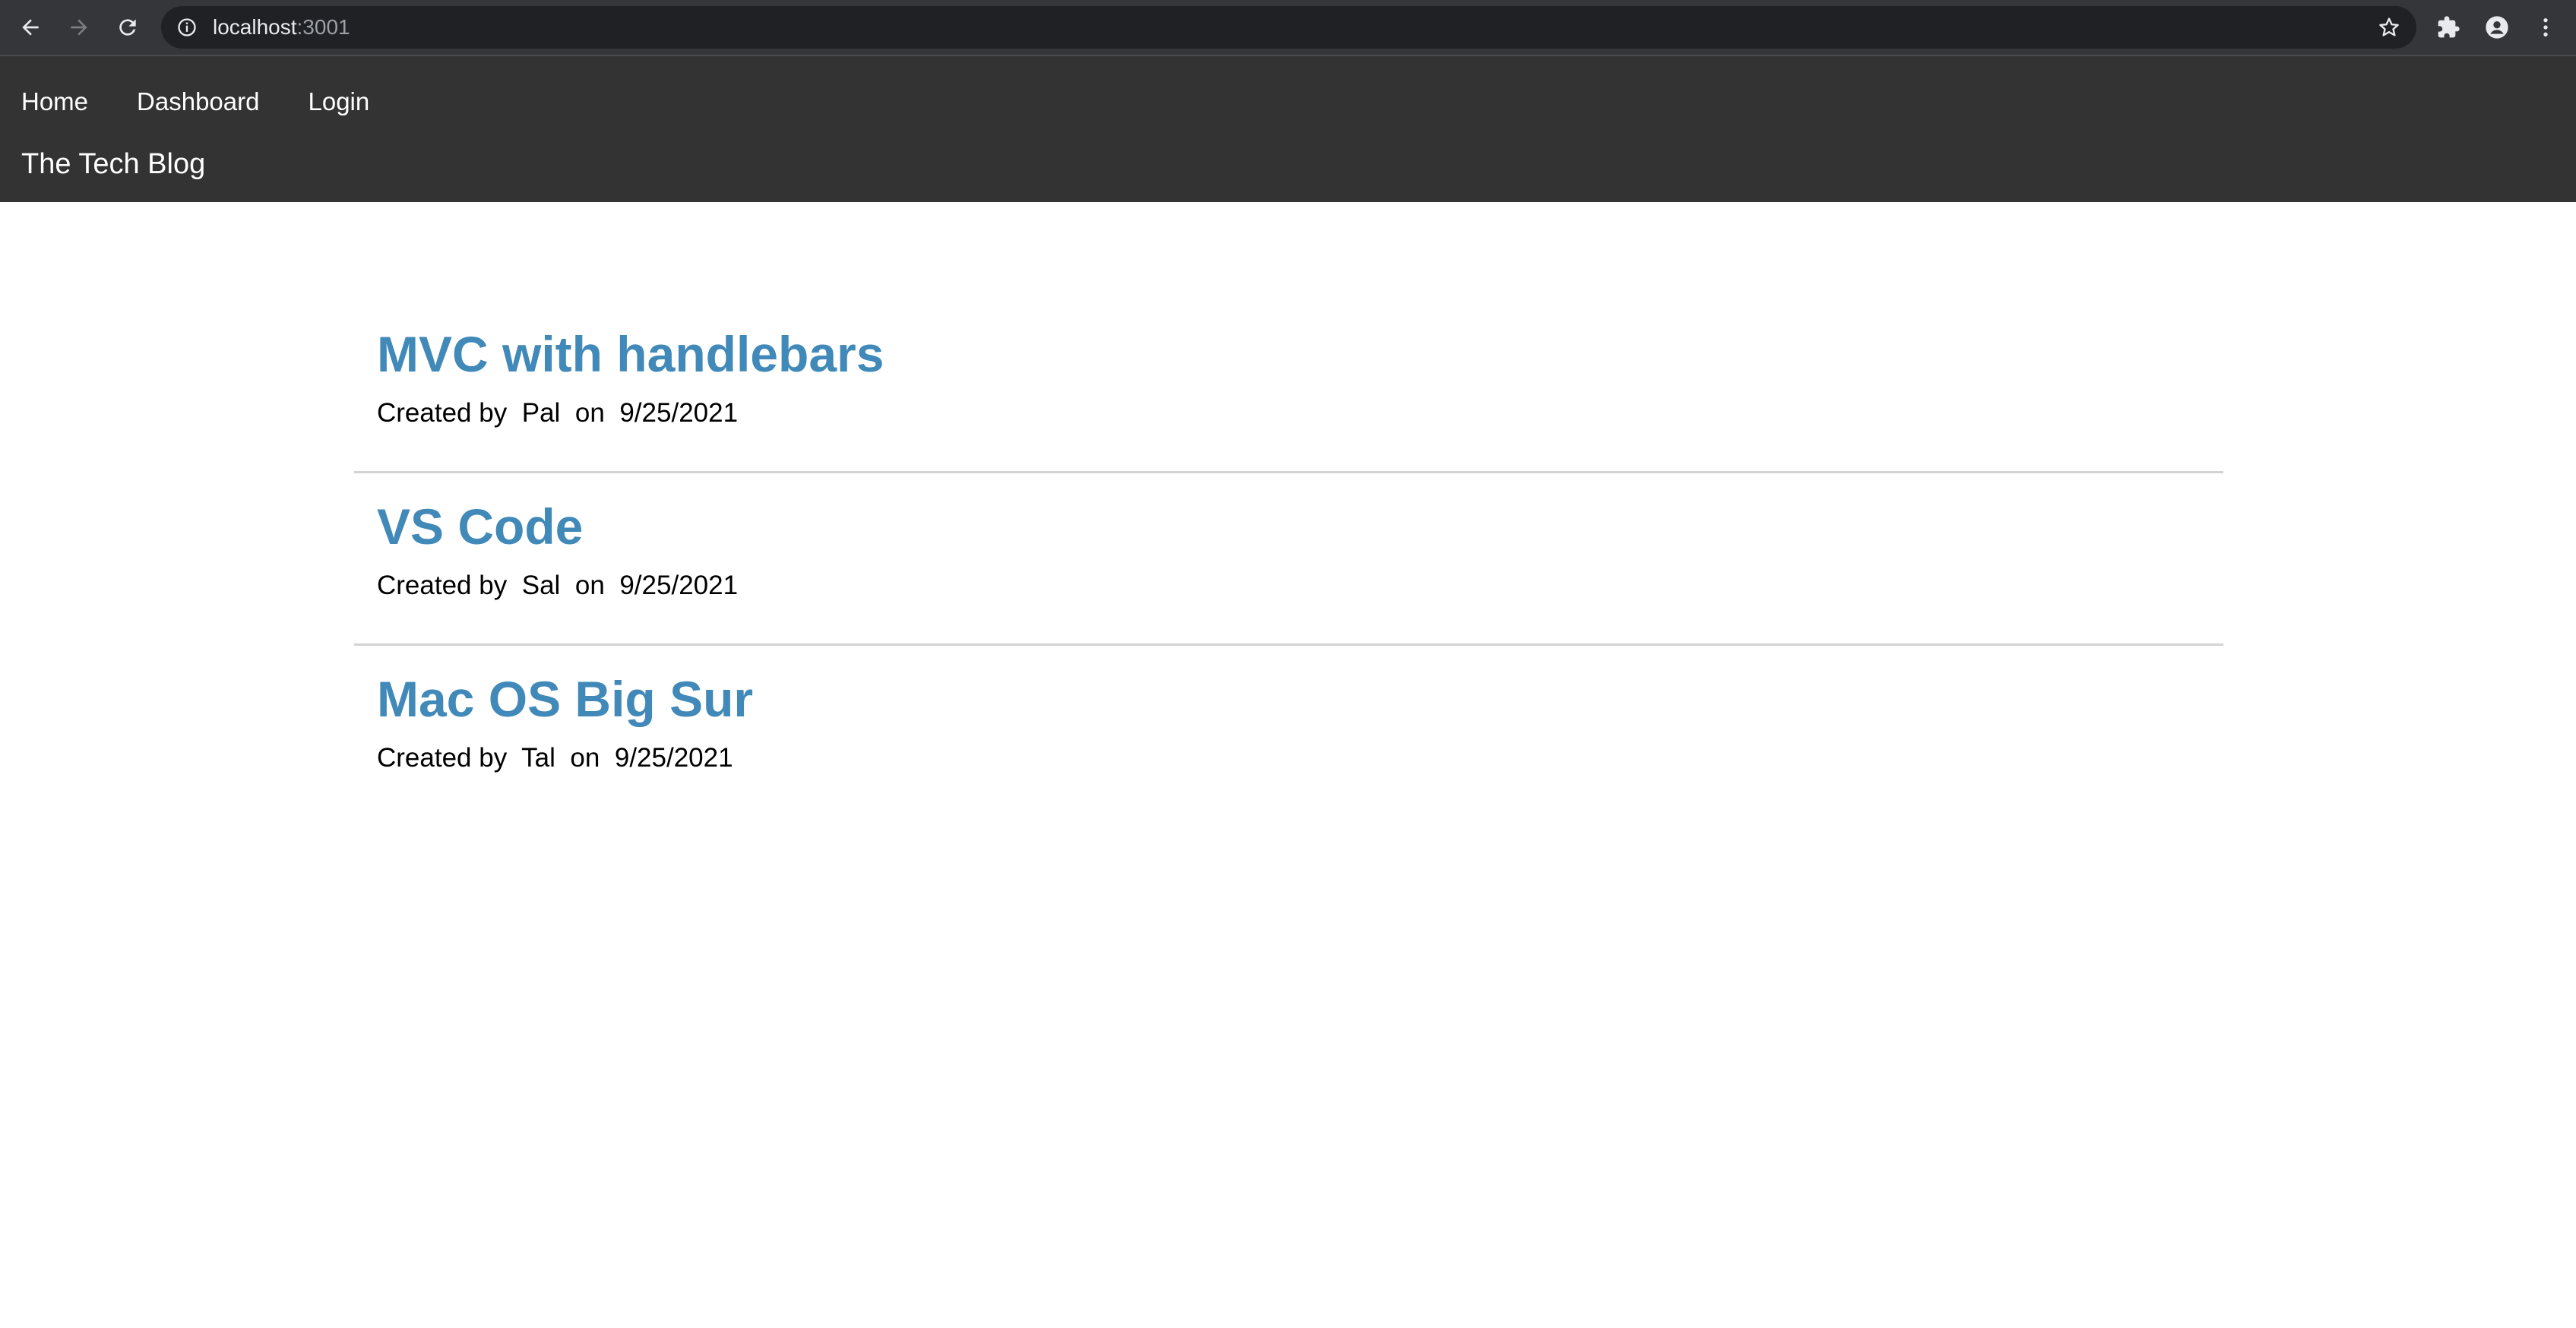 Image resolution: width=2576 pixels, height=1328 pixels. I want to click on url-host: localhost, so click(255, 27).